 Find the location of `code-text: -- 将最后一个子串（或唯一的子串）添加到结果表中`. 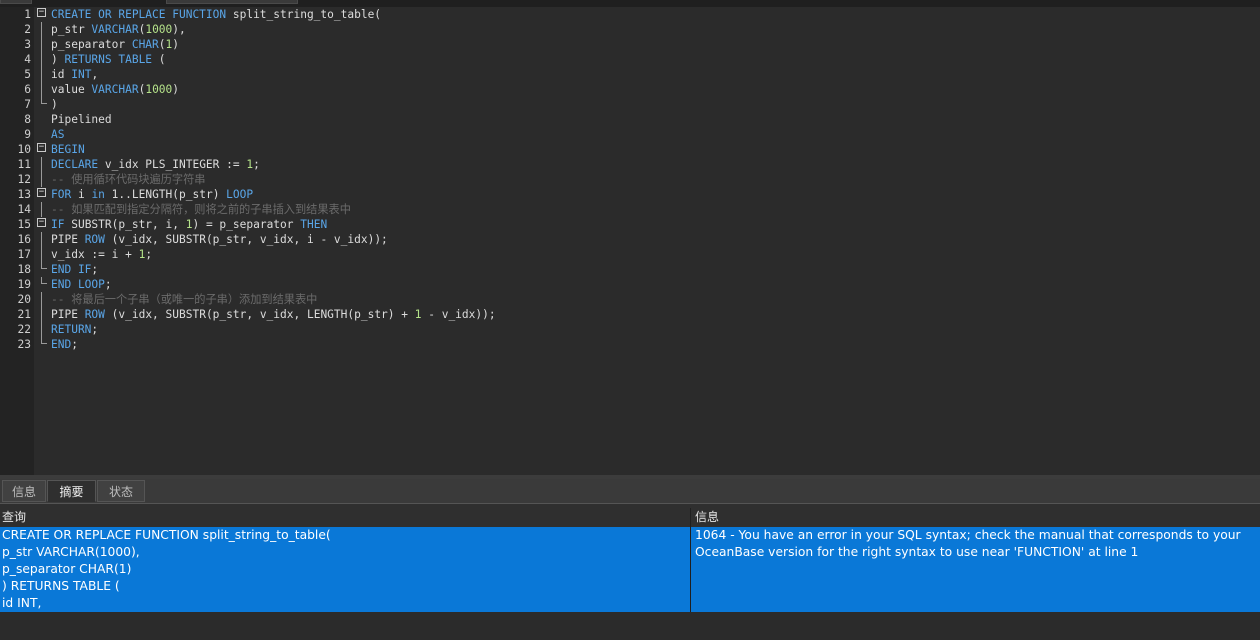

code-text: -- 将最后一个子串（或唯一的子串）添加到结果表中 is located at coordinates (184, 299).